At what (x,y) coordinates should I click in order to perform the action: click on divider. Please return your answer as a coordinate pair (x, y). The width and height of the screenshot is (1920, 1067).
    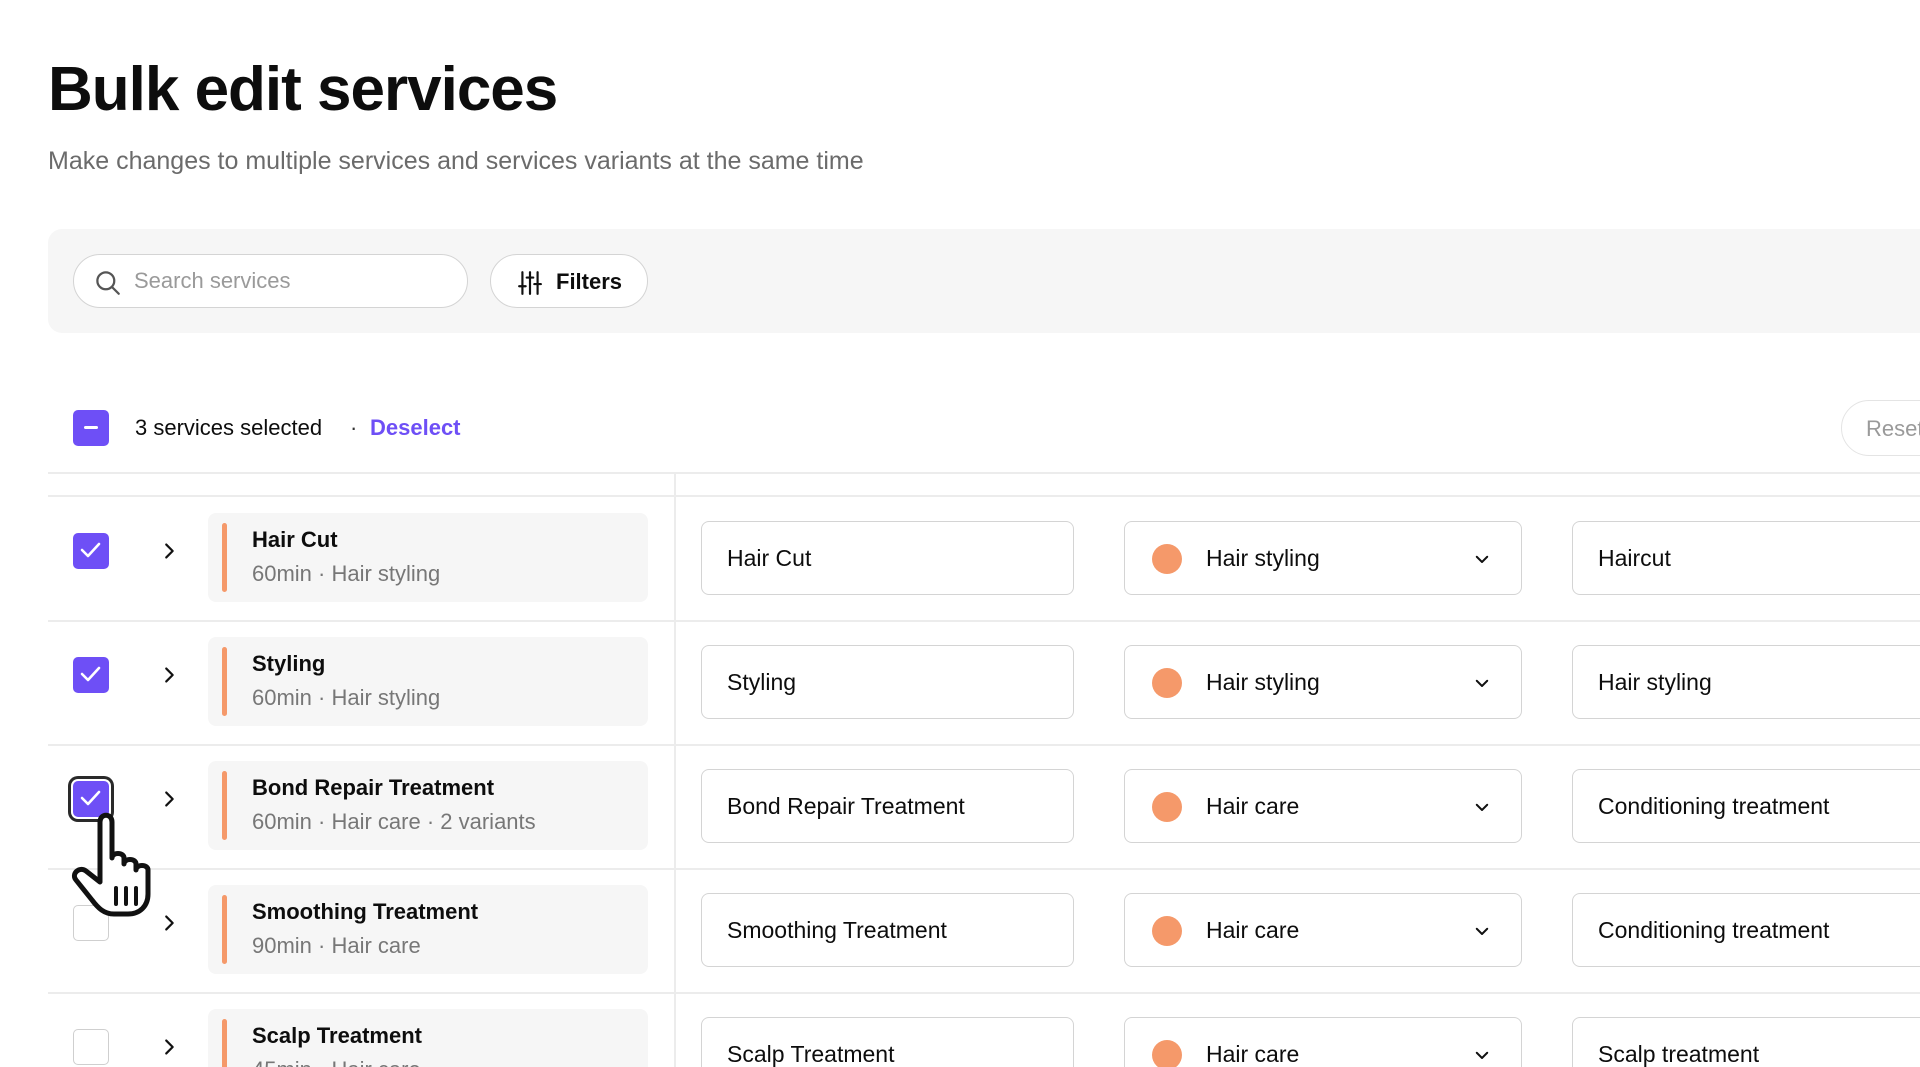
    Looking at the image, I should click on (984, 473).